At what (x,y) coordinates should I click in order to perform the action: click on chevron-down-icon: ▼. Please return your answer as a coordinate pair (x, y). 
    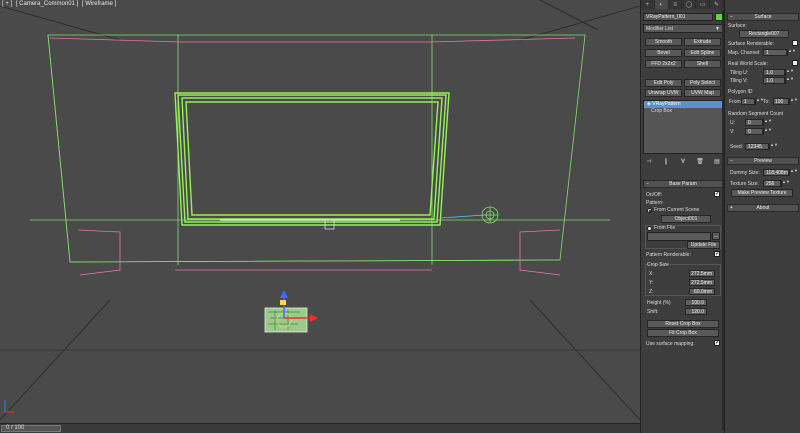
    Looking at the image, I should click on (717, 29).